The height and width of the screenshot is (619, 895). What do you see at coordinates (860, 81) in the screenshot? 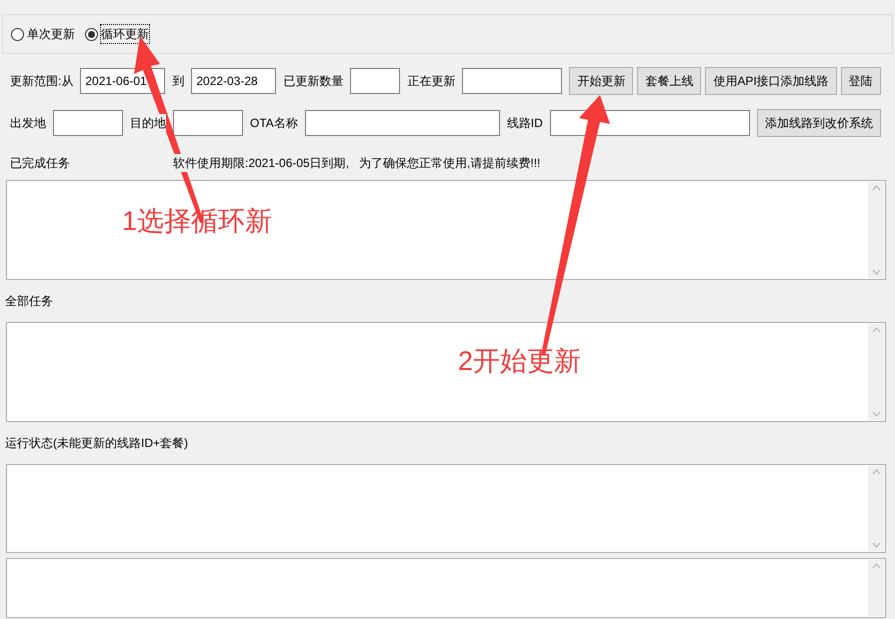
I see `action-button: 登陆` at bounding box center [860, 81].